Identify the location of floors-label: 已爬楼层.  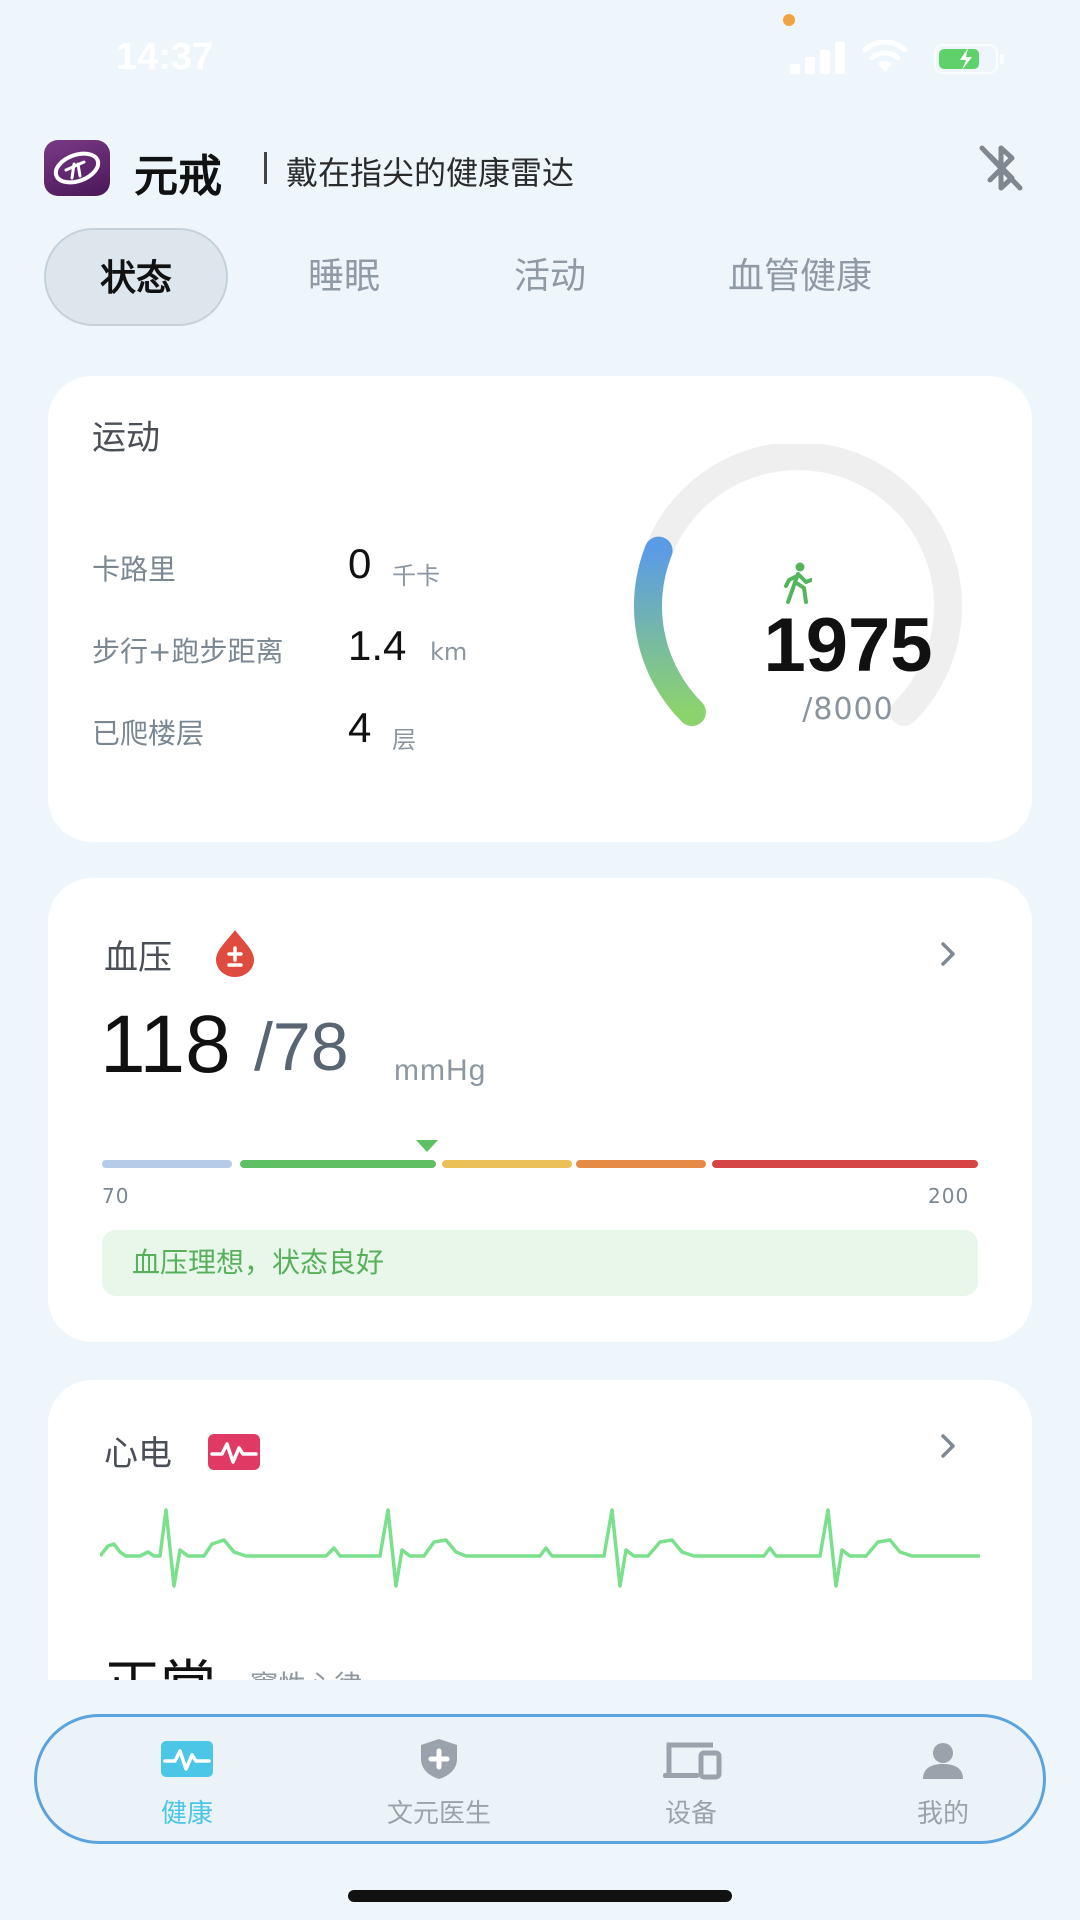
(148, 733).